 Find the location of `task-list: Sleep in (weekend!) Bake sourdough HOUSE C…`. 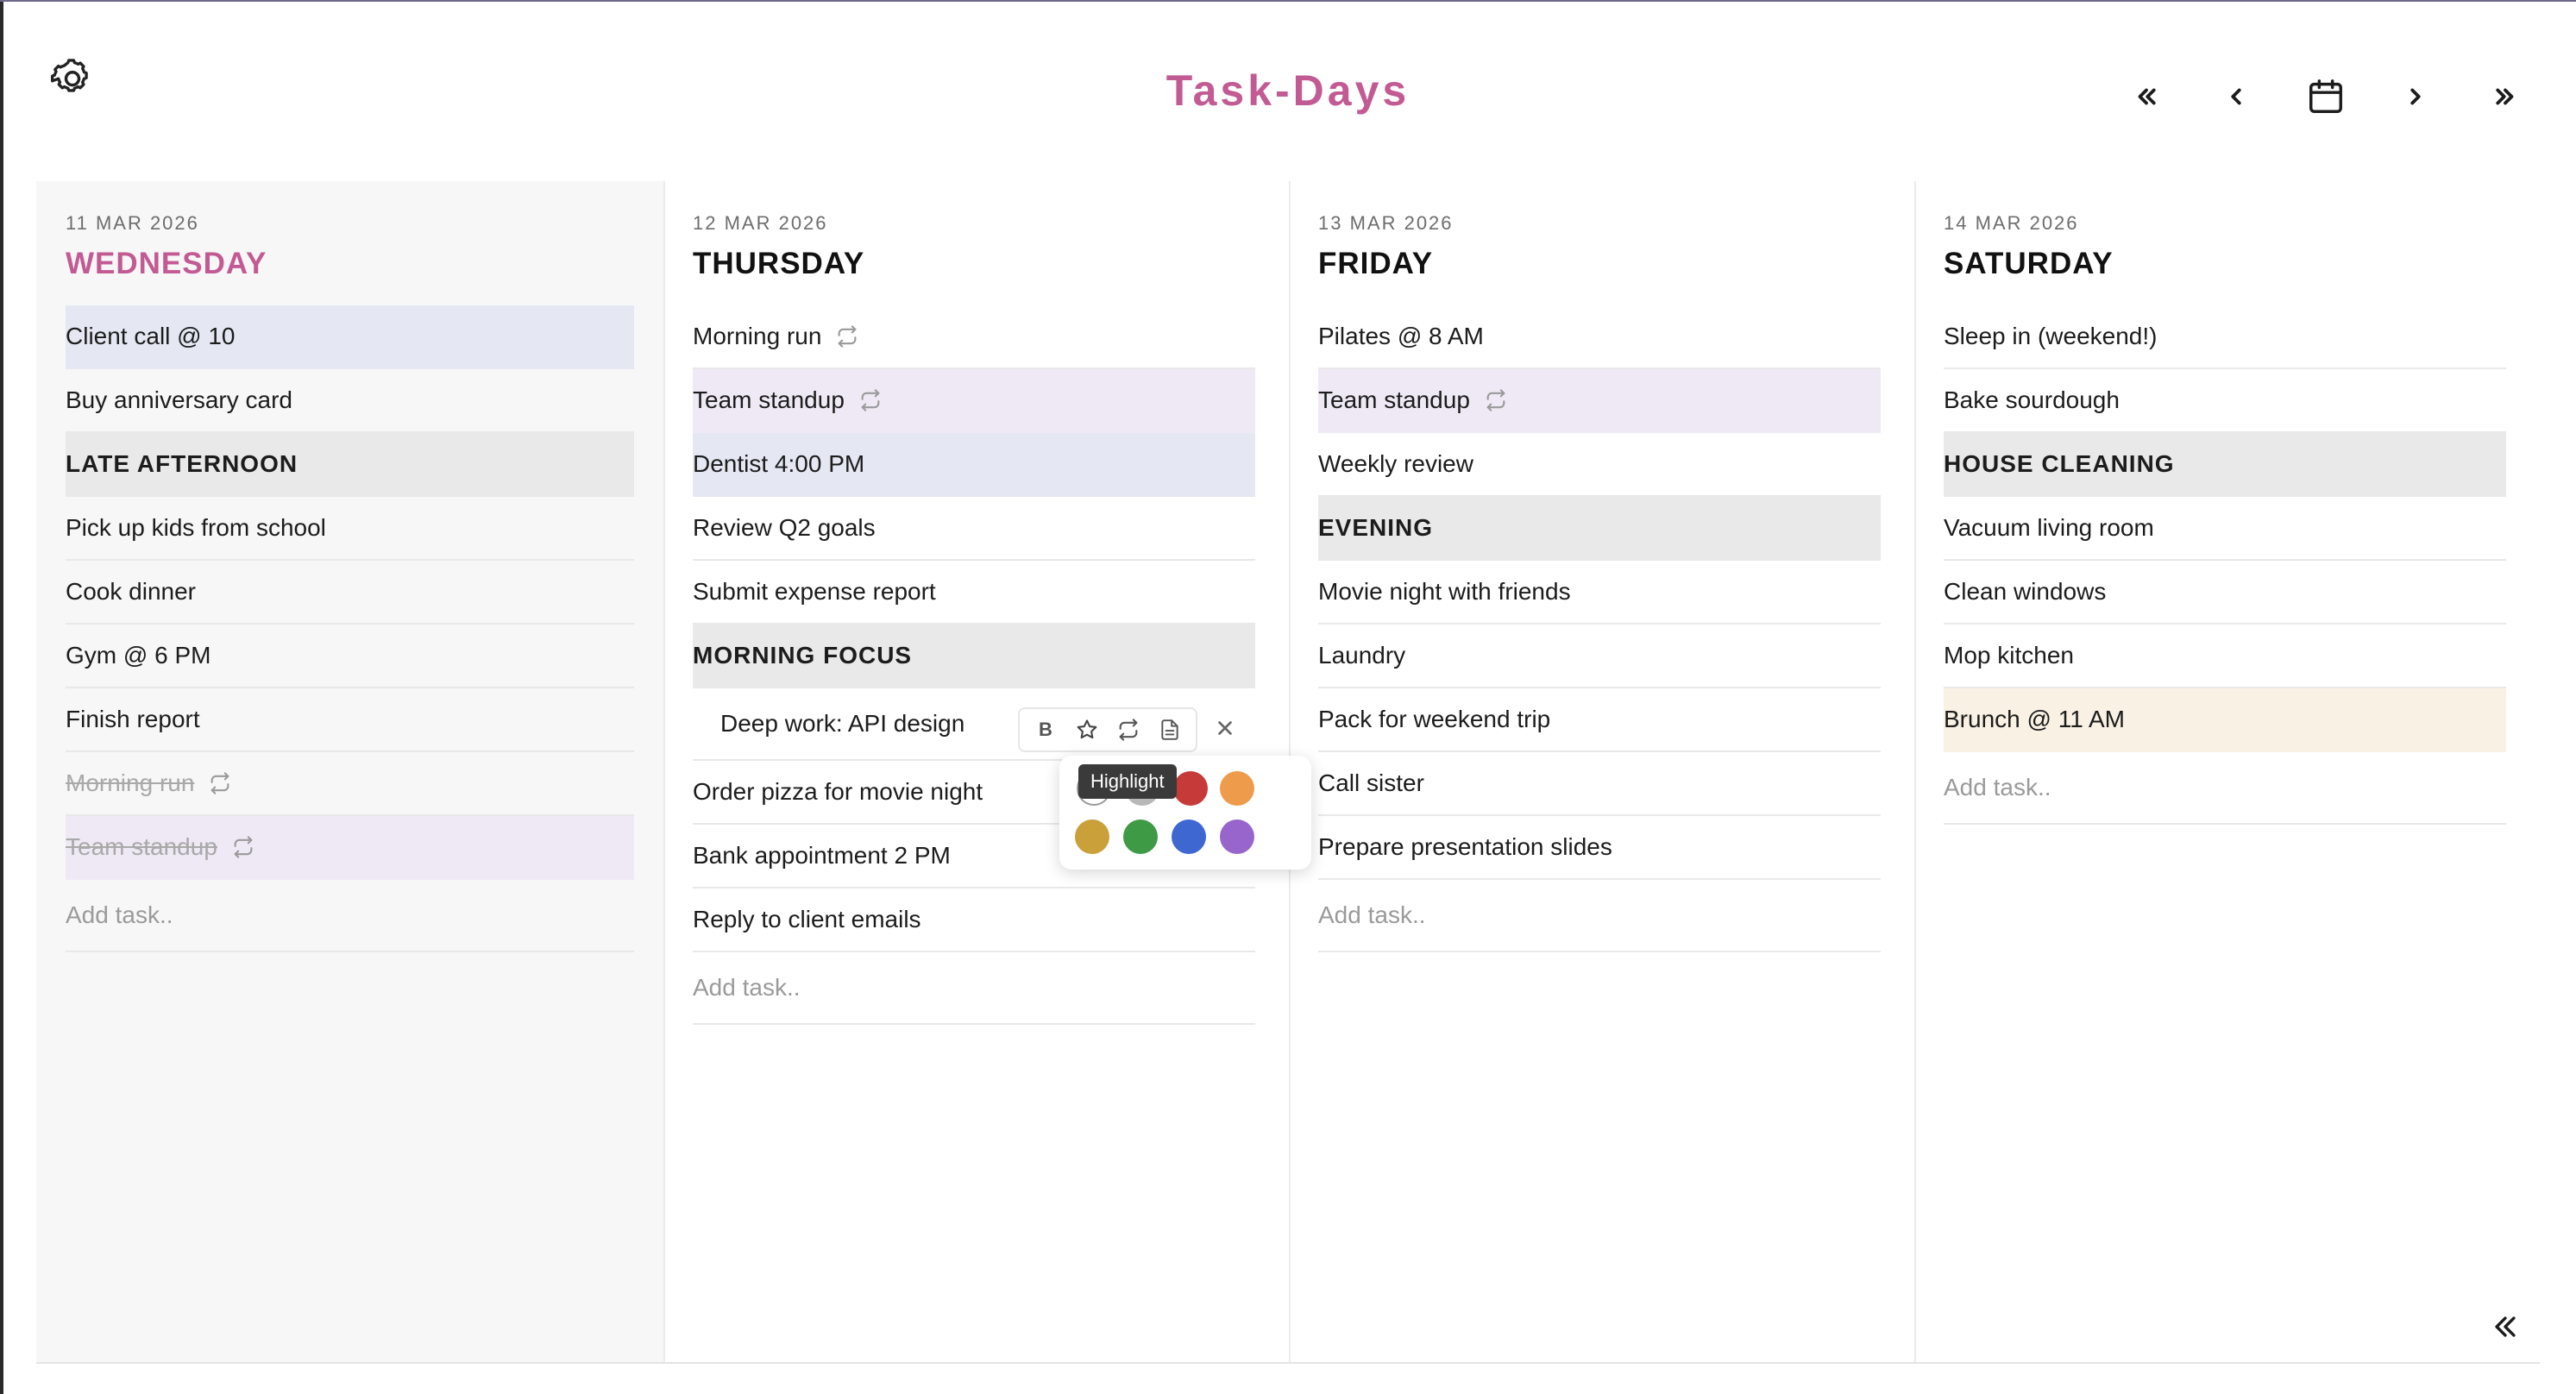

task-list: Sleep in (weekend!) Bake sourdough HOUSE C… is located at coordinates (2225, 565).